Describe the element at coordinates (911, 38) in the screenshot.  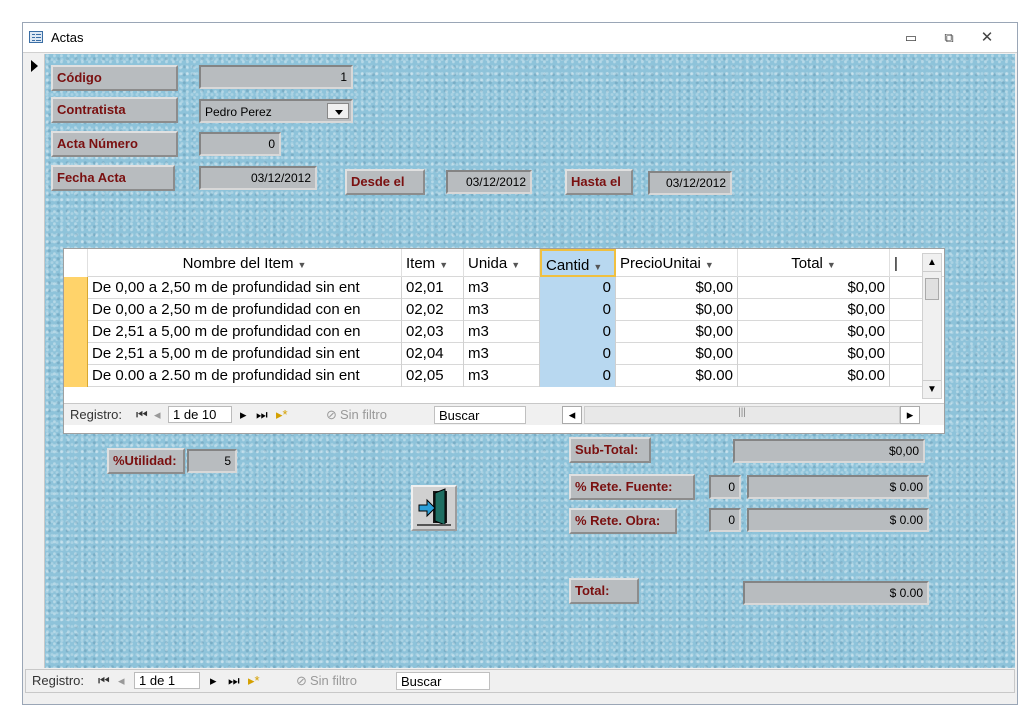
I see `minimize-button: ▭` at that location.